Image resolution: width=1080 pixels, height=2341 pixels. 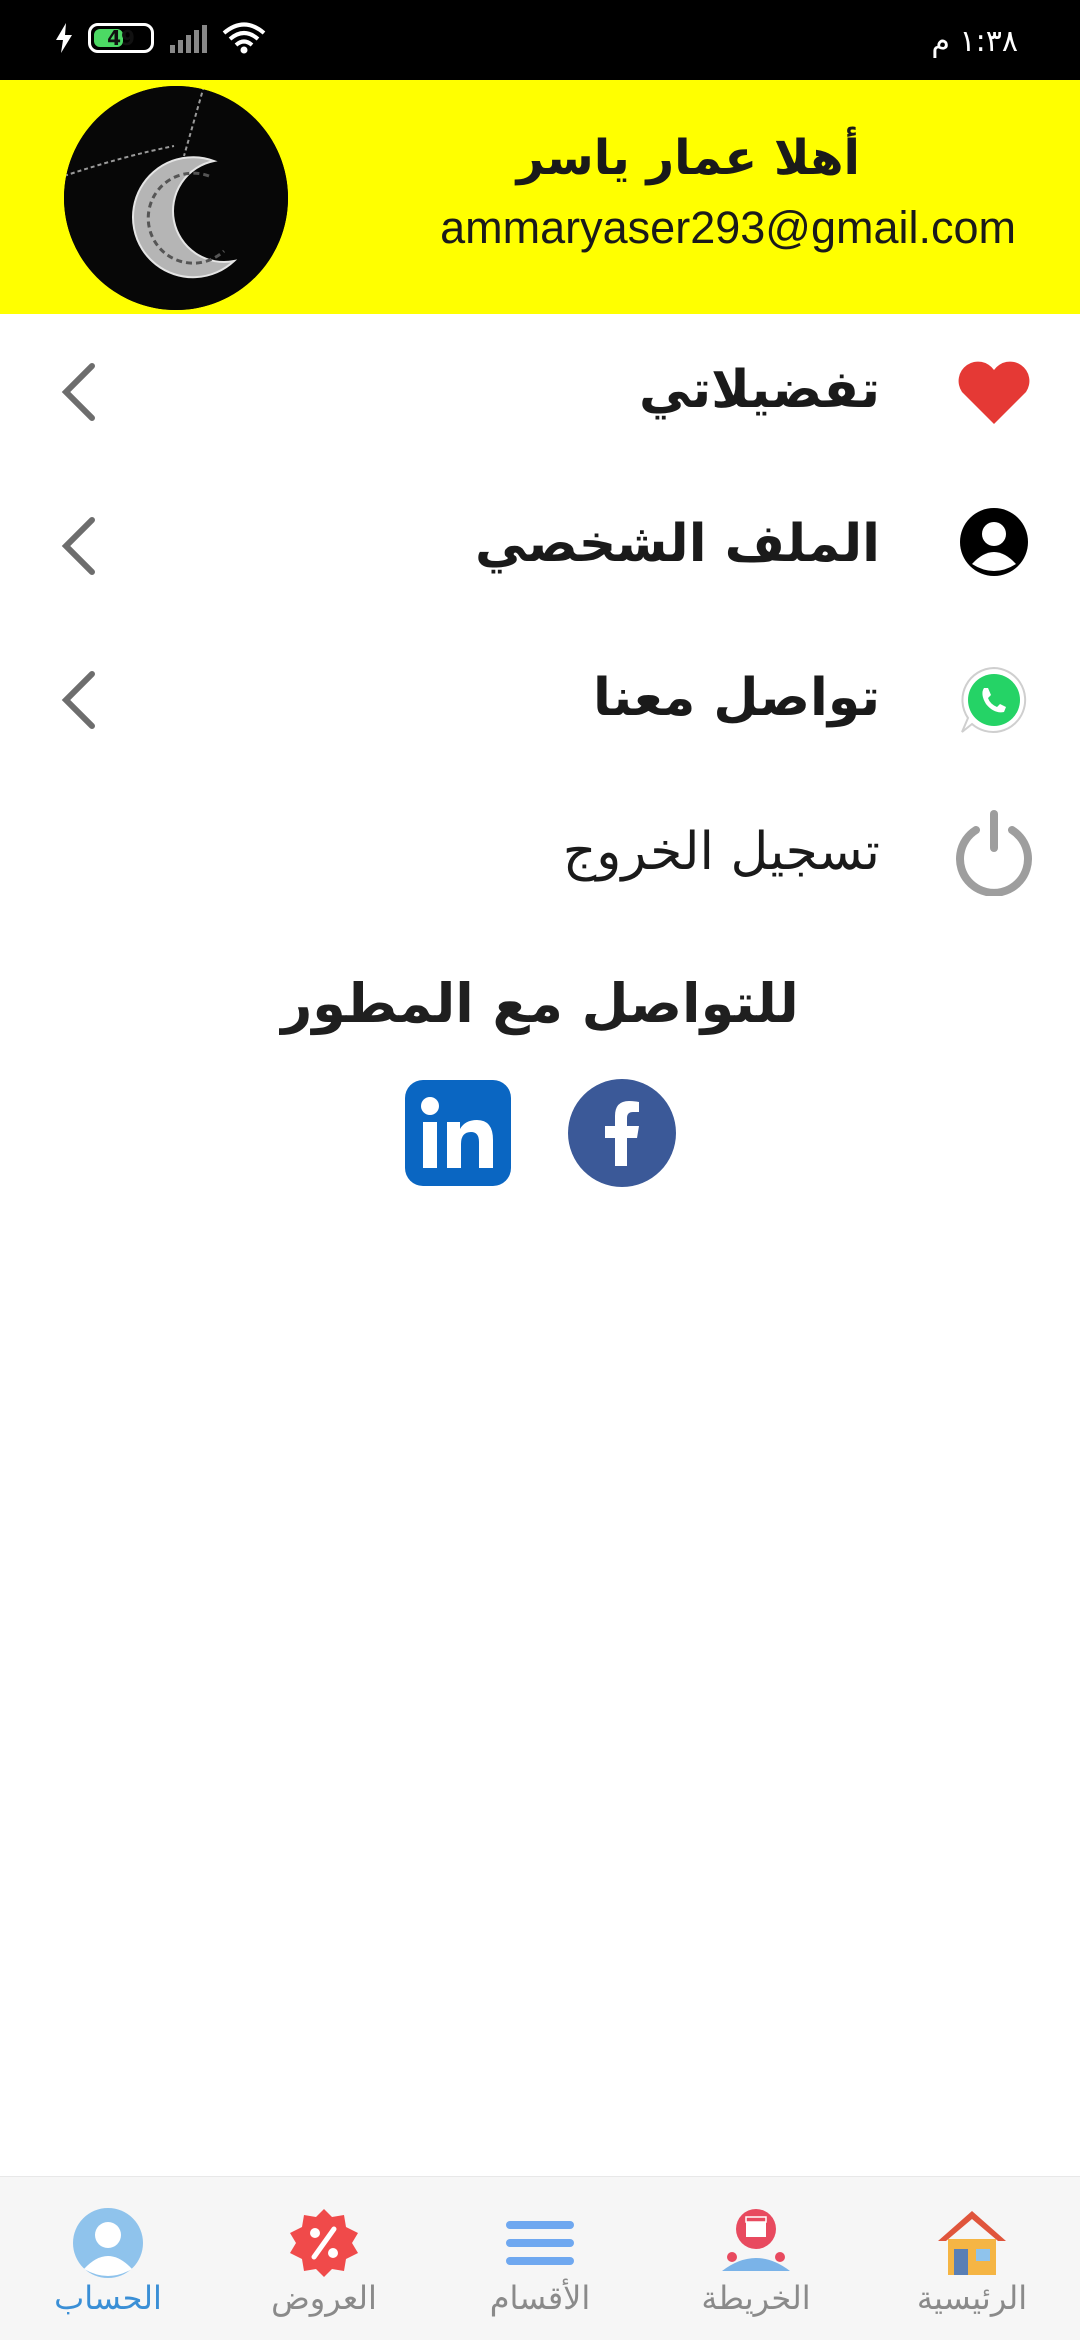 What do you see at coordinates (540, 2298) in the screenshot?
I see `nav-label-categories: الأقسام` at bounding box center [540, 2298].